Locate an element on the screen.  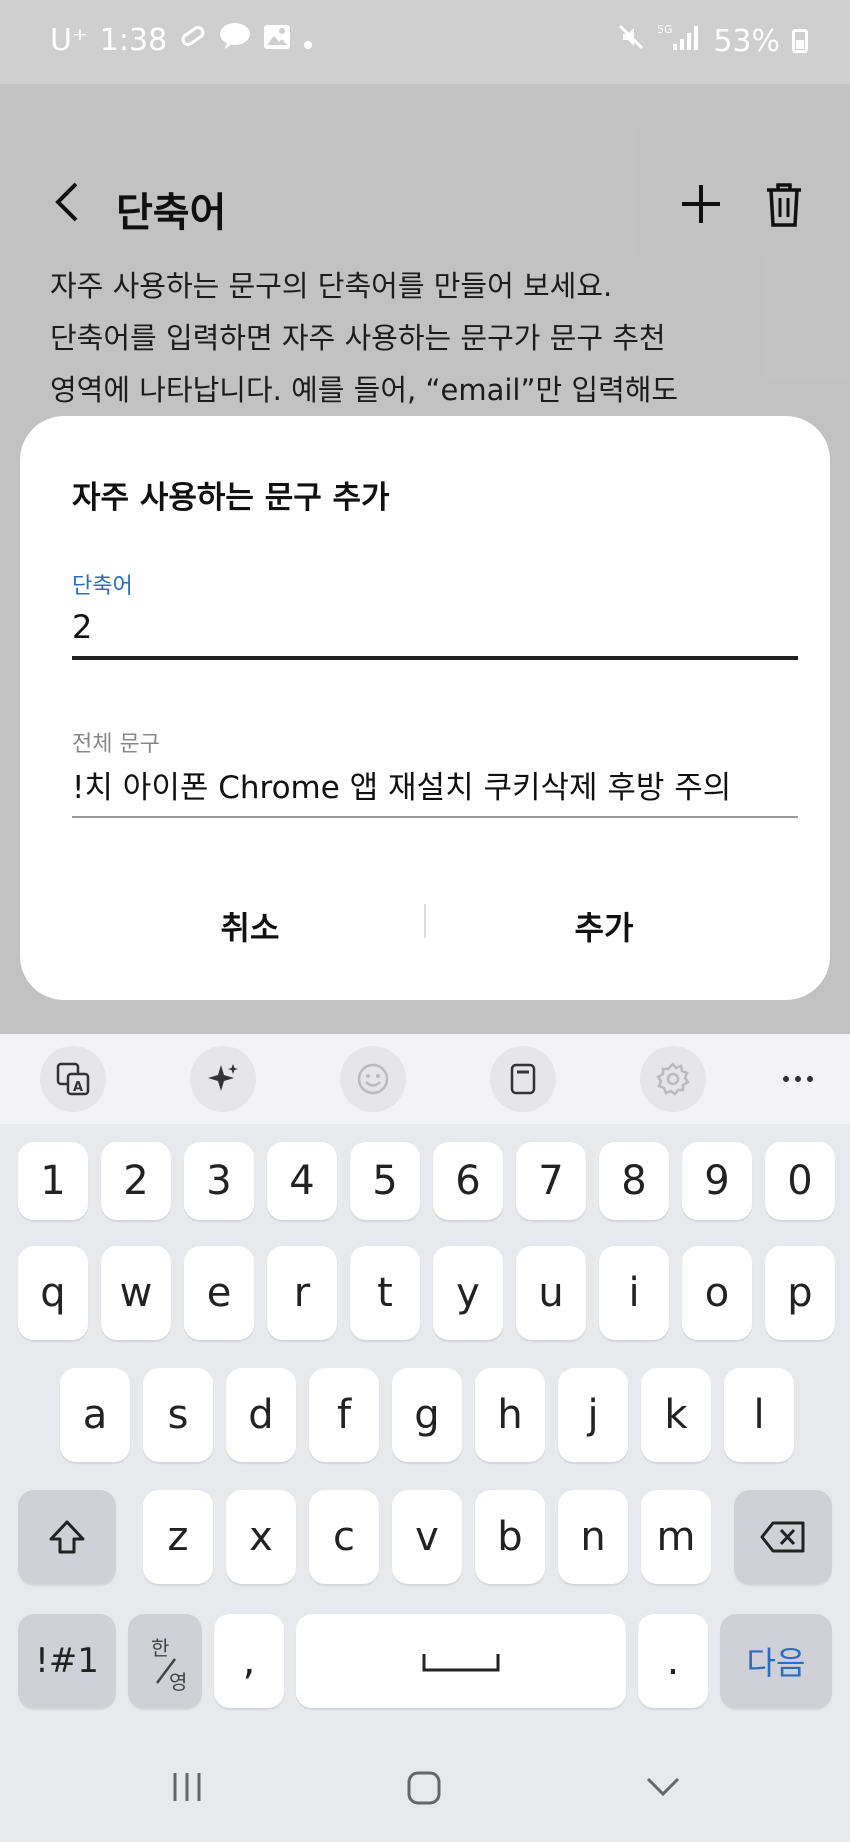
cancel-button: 취소 is located at coordinates (250, 926).